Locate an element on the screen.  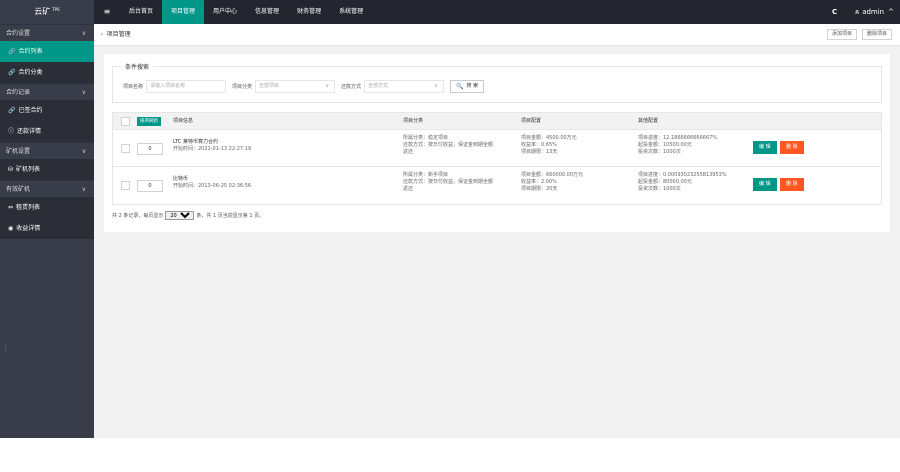
nav-info: 信息管理 is located at coordinates (267, 12).